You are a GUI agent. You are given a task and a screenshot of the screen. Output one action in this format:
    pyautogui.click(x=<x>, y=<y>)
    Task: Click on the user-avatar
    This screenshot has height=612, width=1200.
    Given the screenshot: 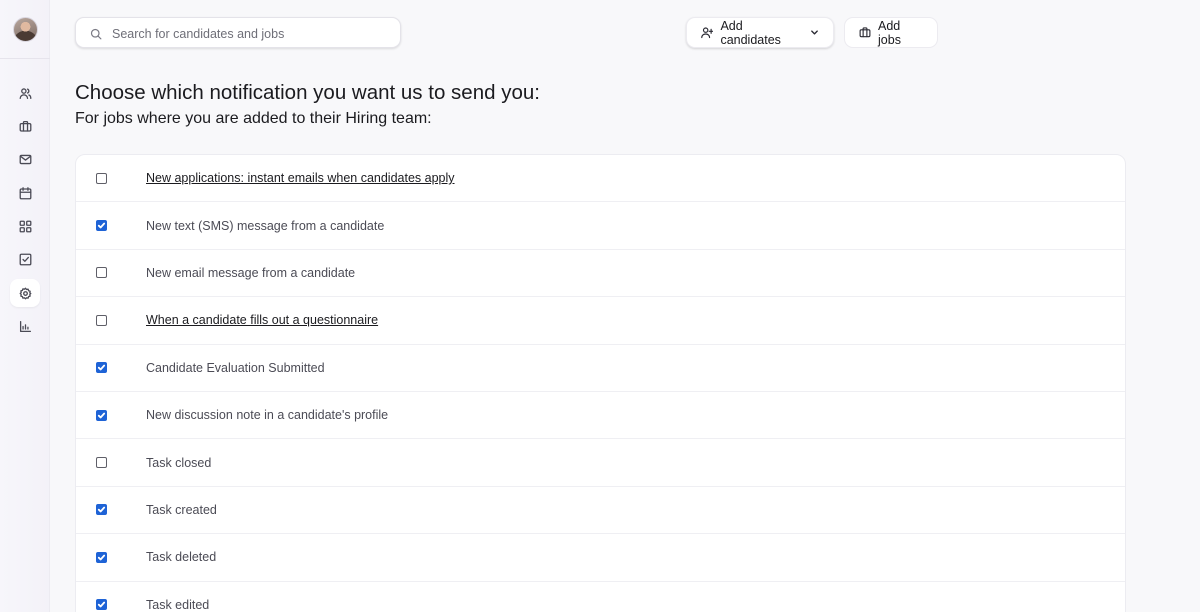 What is the action you would take?
    pyautogui.click(x=25, y=29)
    